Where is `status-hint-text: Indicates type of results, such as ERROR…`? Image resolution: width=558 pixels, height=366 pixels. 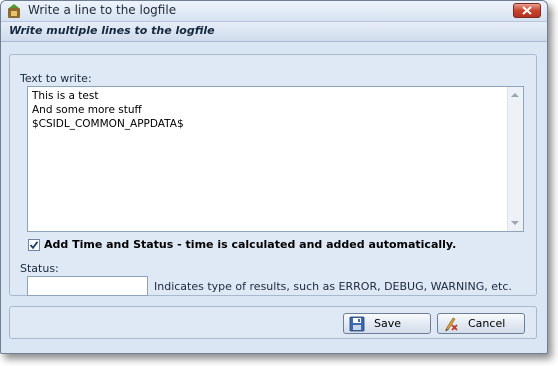 status-hint-text: Indicates type of results, such as ERROR… is located at coordinates (333, 286).